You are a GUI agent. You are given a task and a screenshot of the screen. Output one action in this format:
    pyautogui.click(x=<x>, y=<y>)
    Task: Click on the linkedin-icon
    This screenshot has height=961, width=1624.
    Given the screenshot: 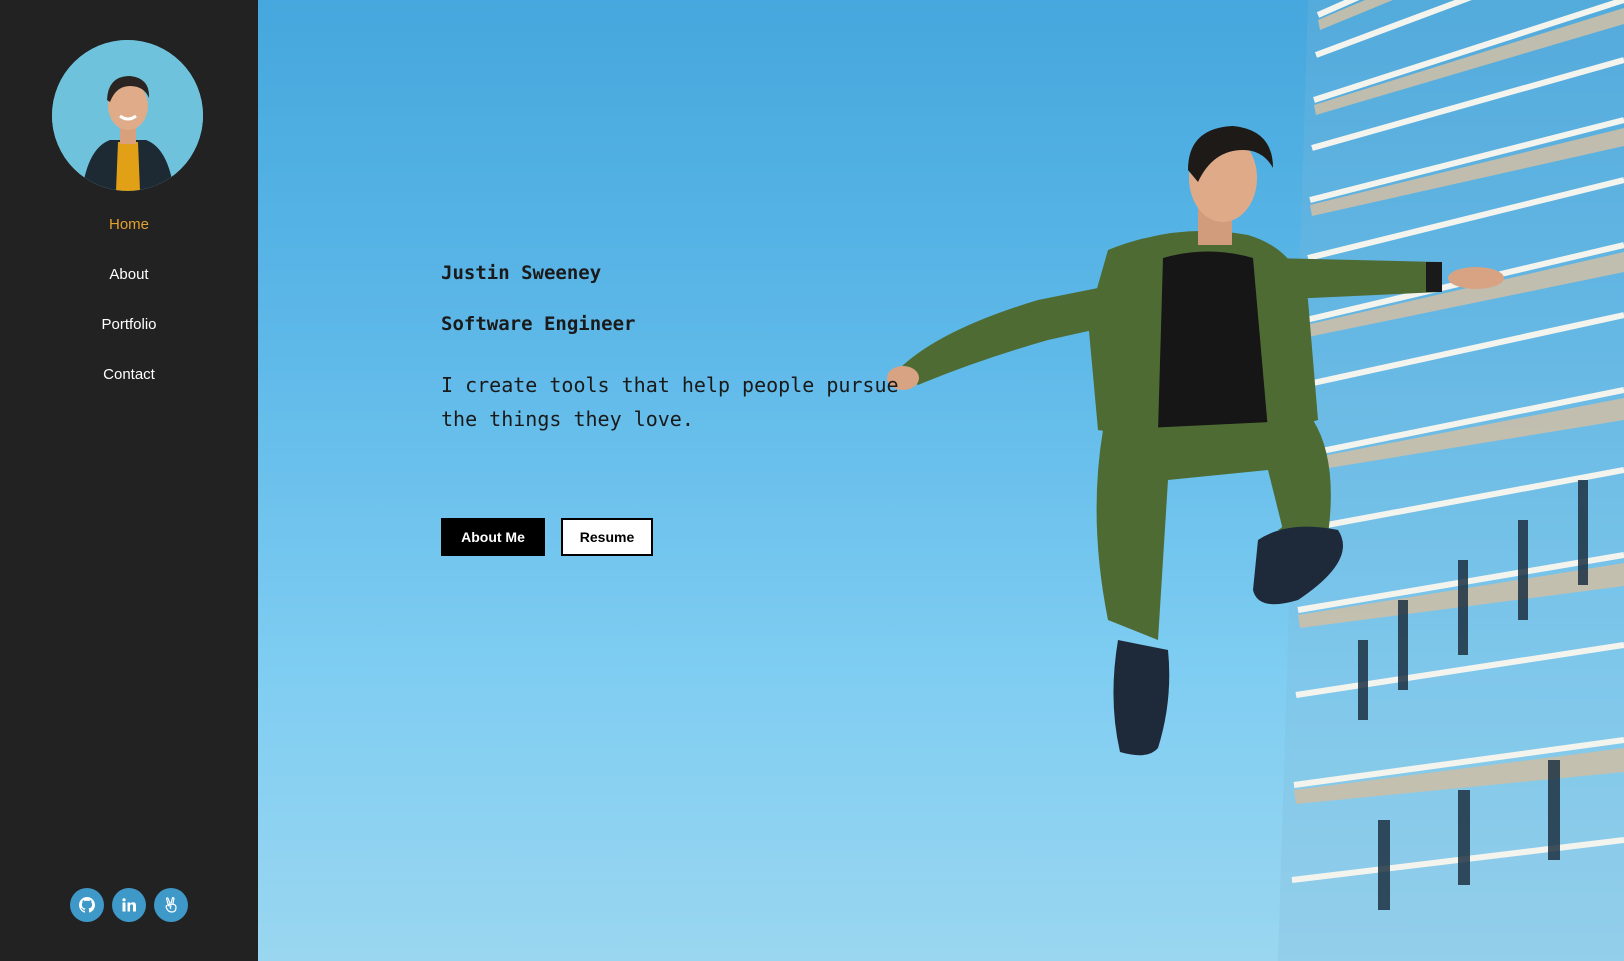 What is the action you would take?
    pyautogui.click(x=129, y=905)
    